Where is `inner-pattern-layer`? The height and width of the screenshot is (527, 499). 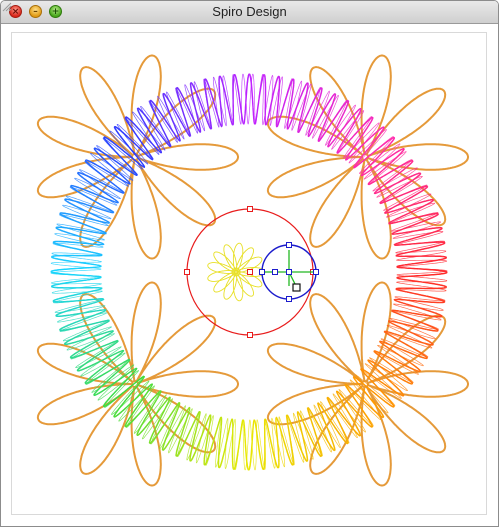 inner-pattern-layer is located at coordinates (236, 272).